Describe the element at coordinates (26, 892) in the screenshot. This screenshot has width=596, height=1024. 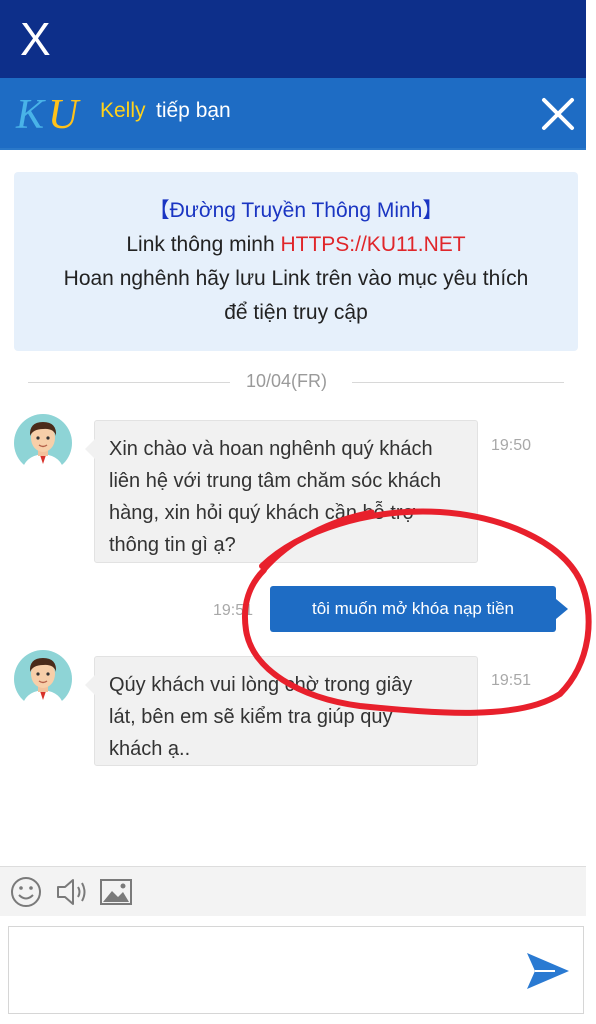
I see `emoji-icon` at that location.